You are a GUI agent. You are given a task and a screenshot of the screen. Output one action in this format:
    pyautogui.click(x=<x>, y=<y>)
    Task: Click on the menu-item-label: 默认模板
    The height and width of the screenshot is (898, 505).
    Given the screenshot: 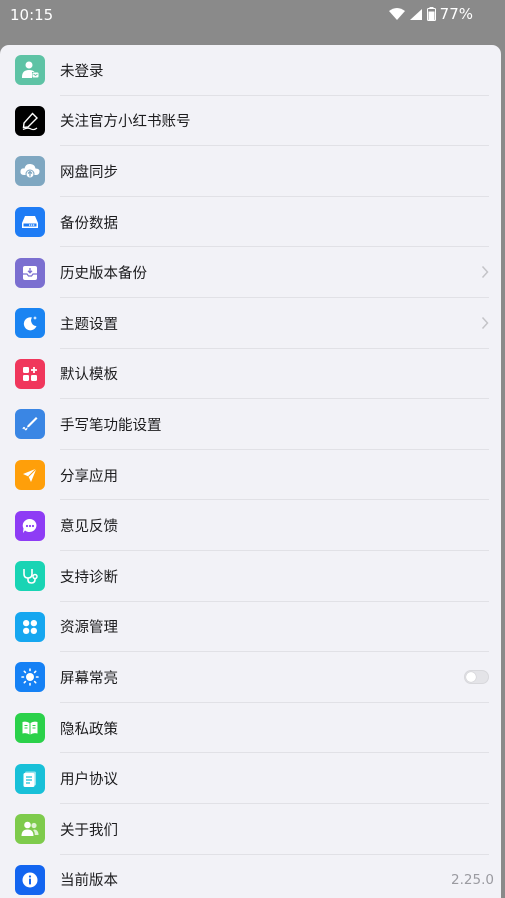 What is the action you would take?
    pyautogui.click(x=89, y=375)
    